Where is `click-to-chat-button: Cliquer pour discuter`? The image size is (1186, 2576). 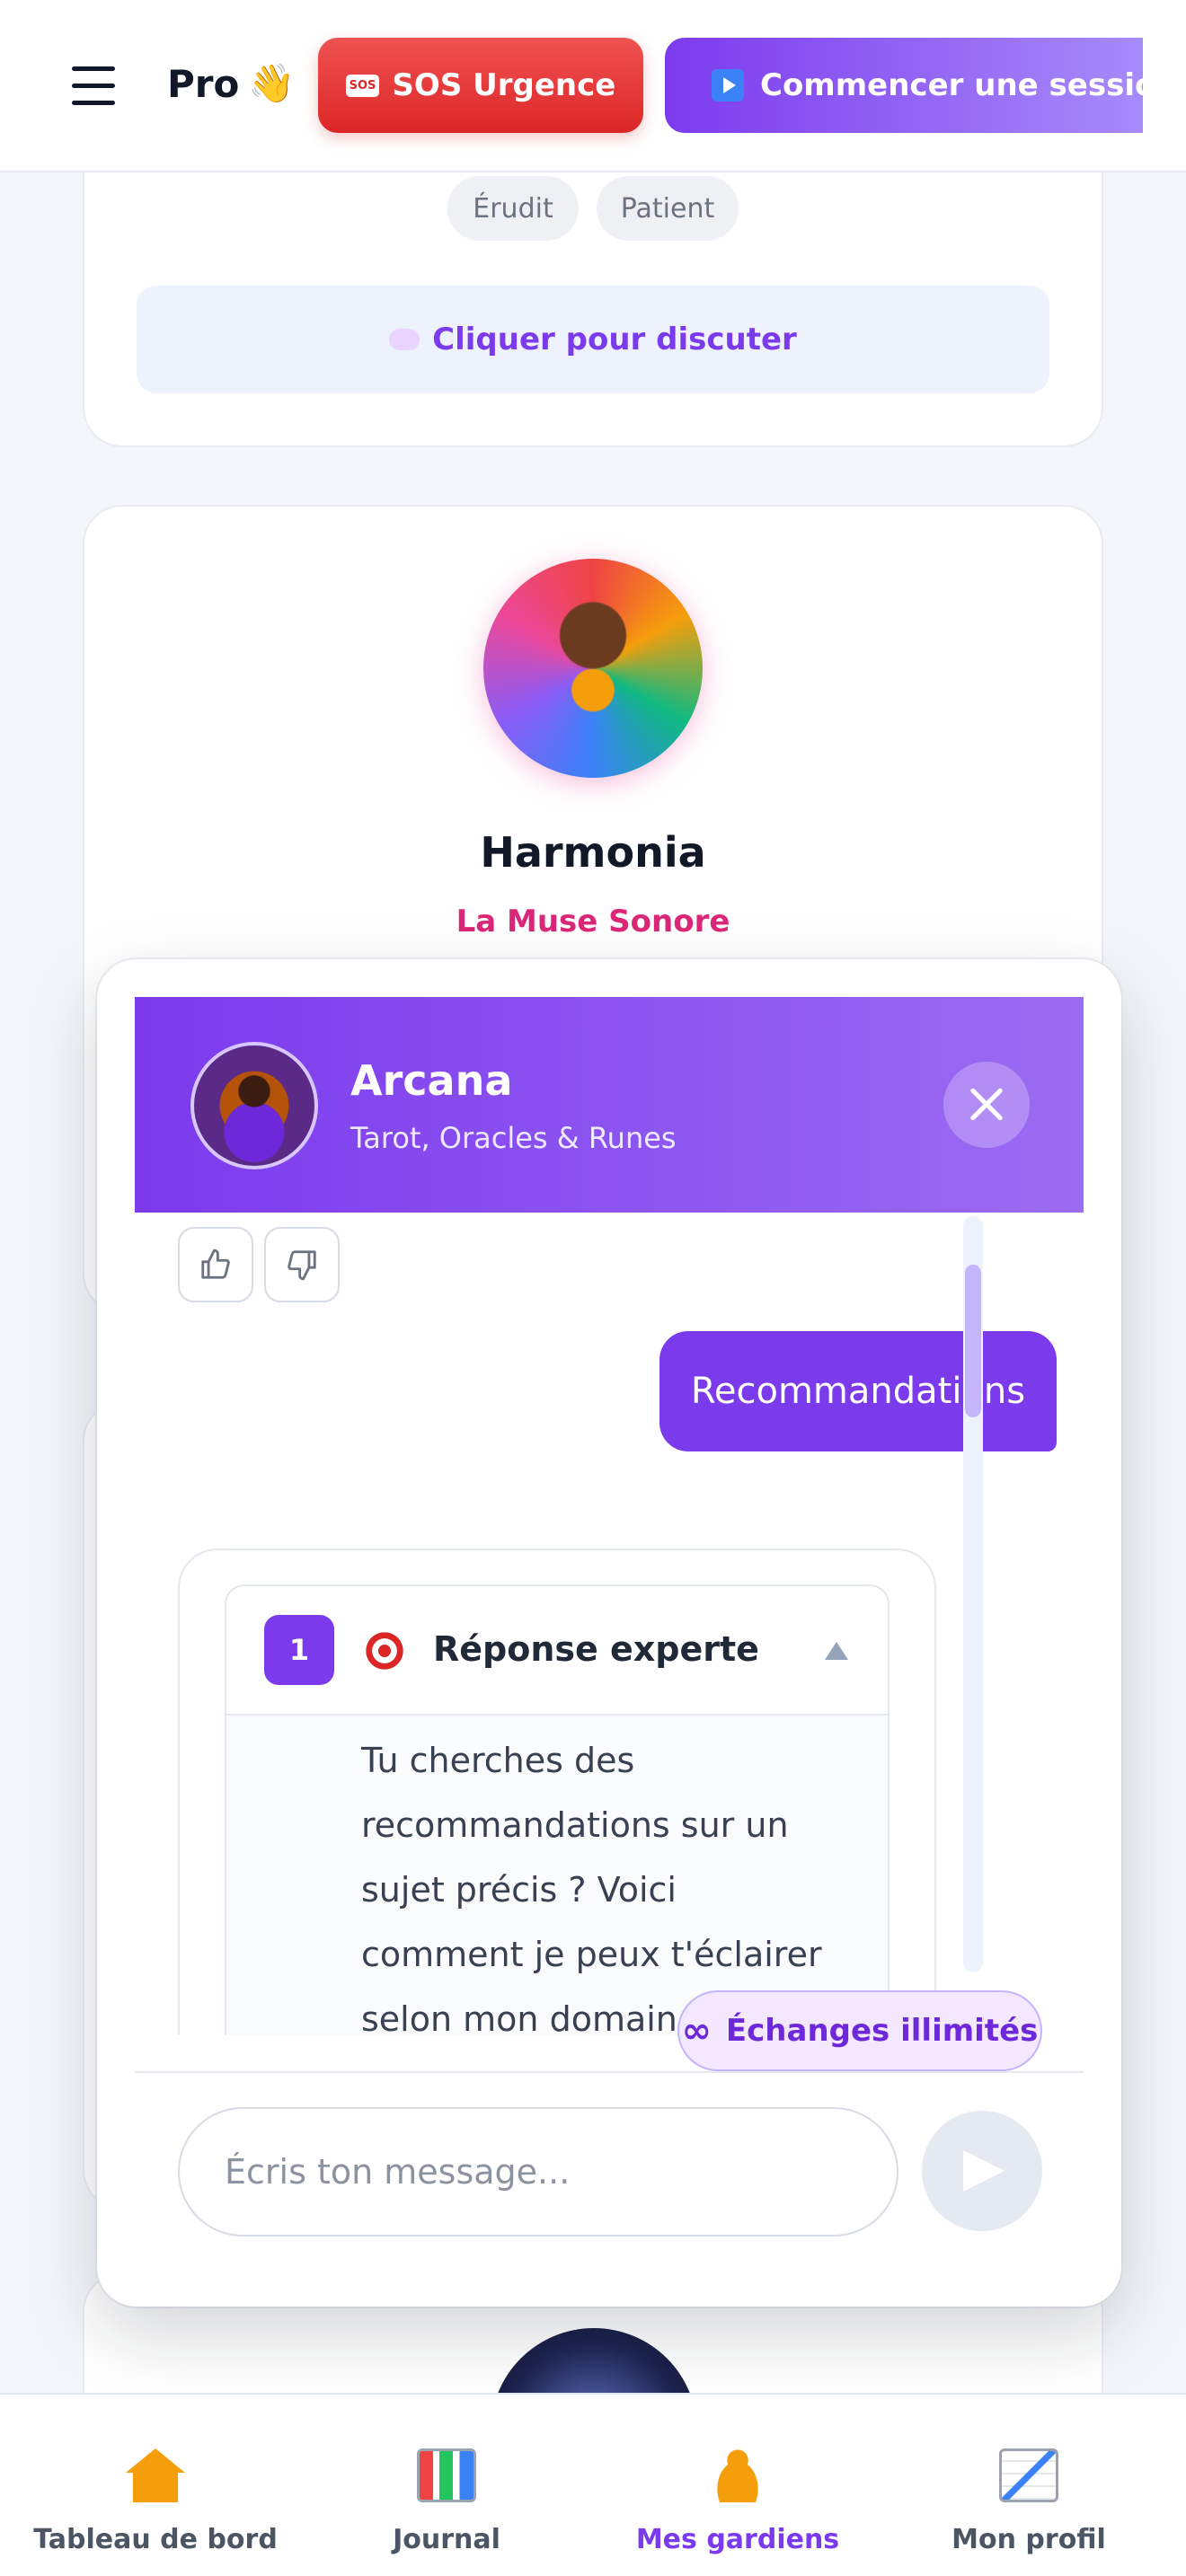 click-to-chat-button: Cliquer pour discuter is located at coordinates (593, 339).